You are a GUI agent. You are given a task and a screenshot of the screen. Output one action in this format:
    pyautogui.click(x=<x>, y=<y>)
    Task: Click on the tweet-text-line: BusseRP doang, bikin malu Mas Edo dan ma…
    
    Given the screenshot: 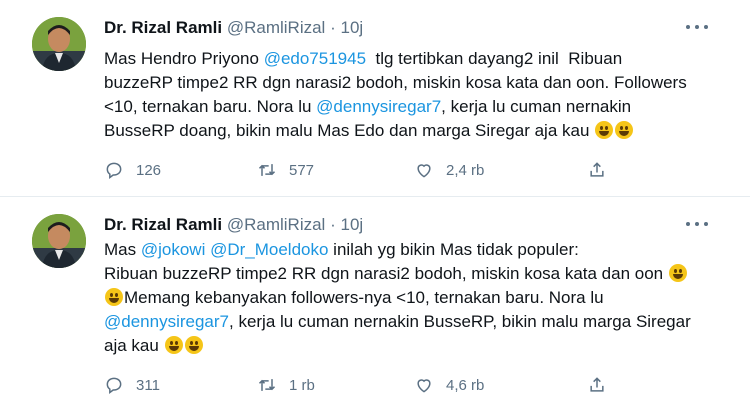 What is the action you would take?
    pyautogui.click(x=411, y=131)
    